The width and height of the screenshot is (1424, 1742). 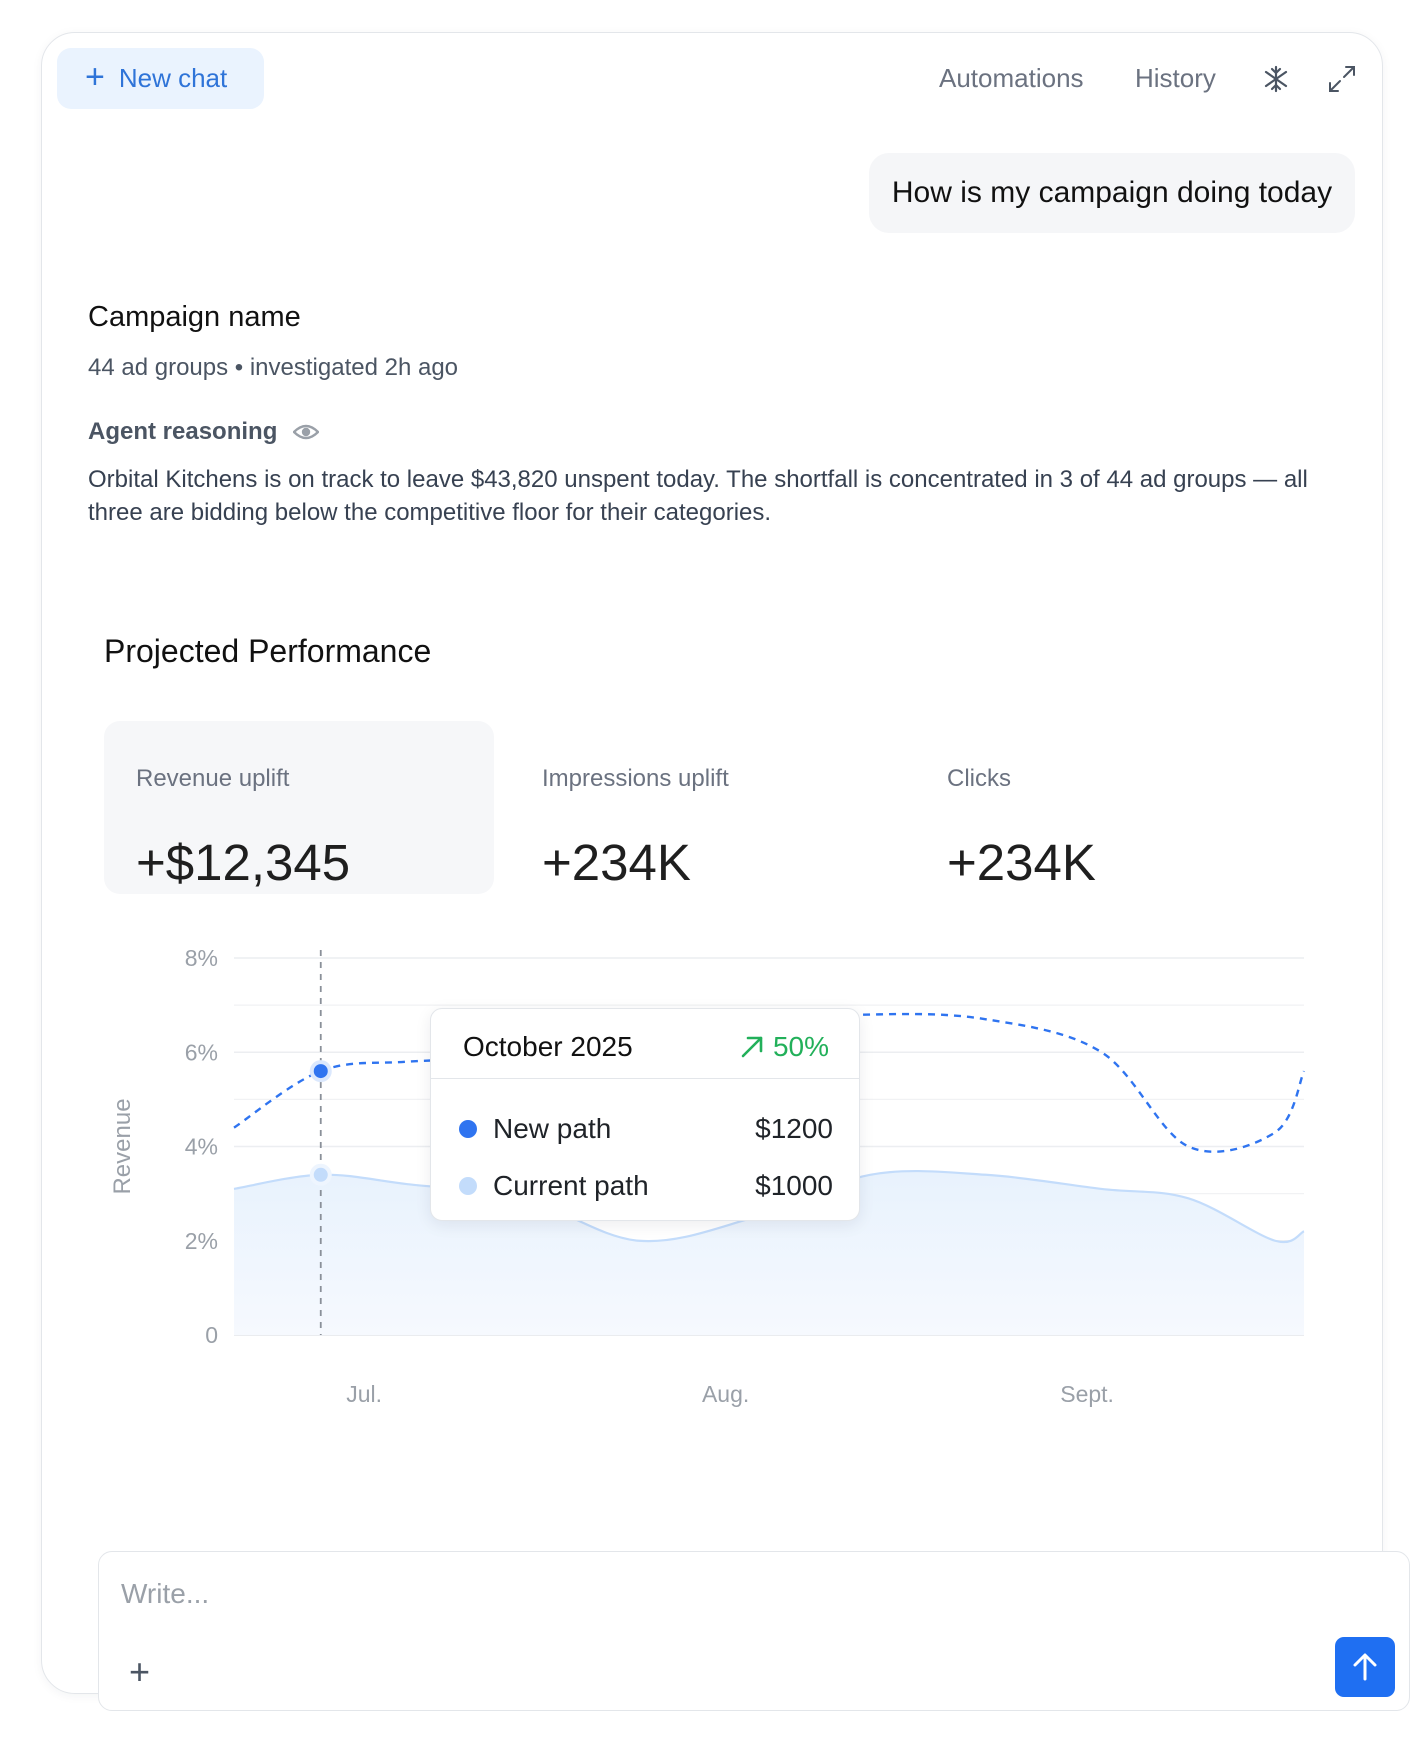 I want to click on metric-label: Impressions uplift, so click(x=635, y=778).